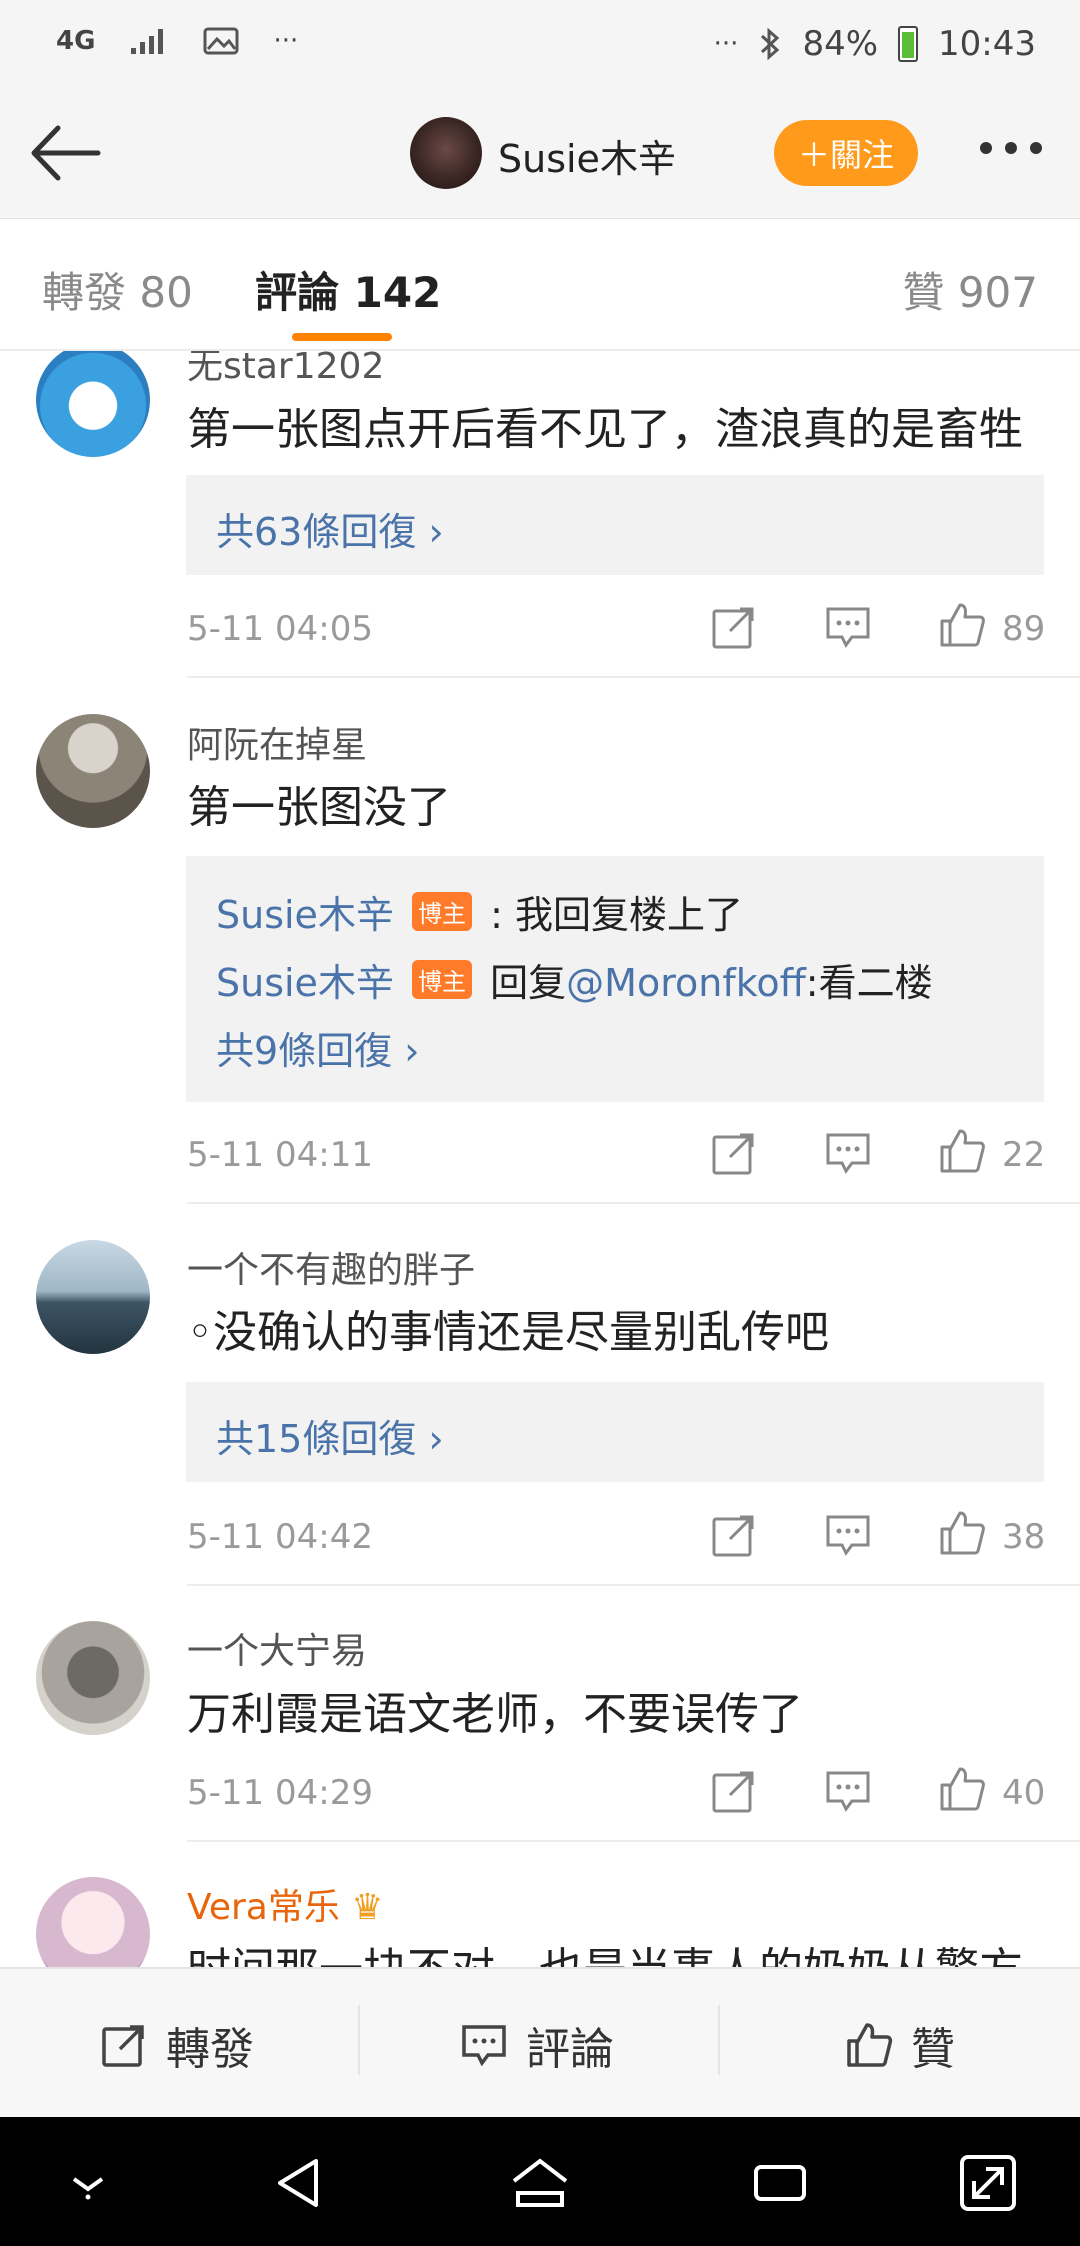 This screenshot has width=1080, height=2246. What do you see at coordinates (540, 45) in the screenshot?
I see `status-bar: 4G ··· ··· 84% 10:43` at bounding box center [540, 45].